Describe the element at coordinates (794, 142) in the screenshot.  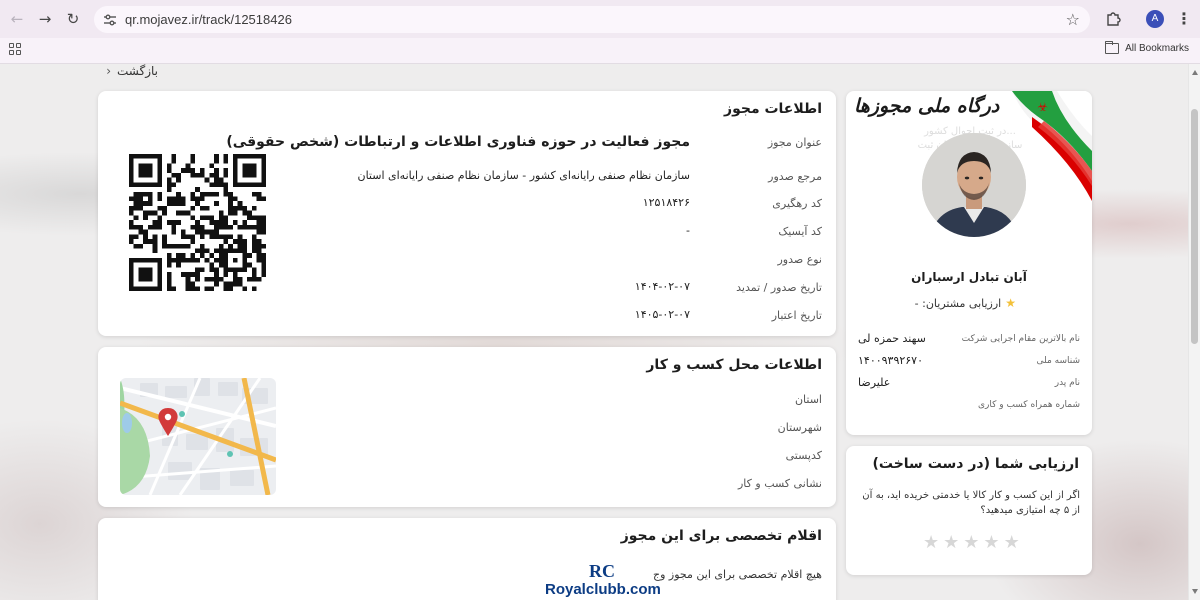
I see `license-title-label: عنوان مجوز` at that location.